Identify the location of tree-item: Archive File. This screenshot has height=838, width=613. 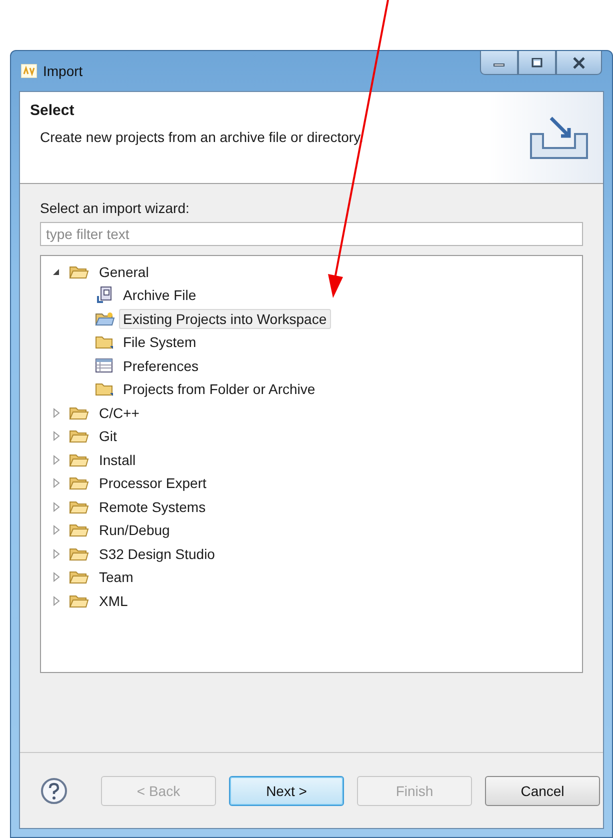
(159, 295).